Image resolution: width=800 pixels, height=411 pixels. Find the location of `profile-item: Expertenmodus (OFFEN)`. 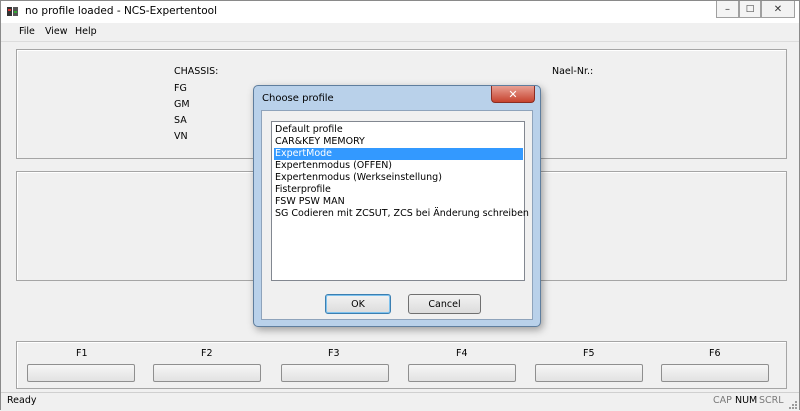

profile-item: Expertenmodus (OFFEN) is located at coordinates (398, 166).